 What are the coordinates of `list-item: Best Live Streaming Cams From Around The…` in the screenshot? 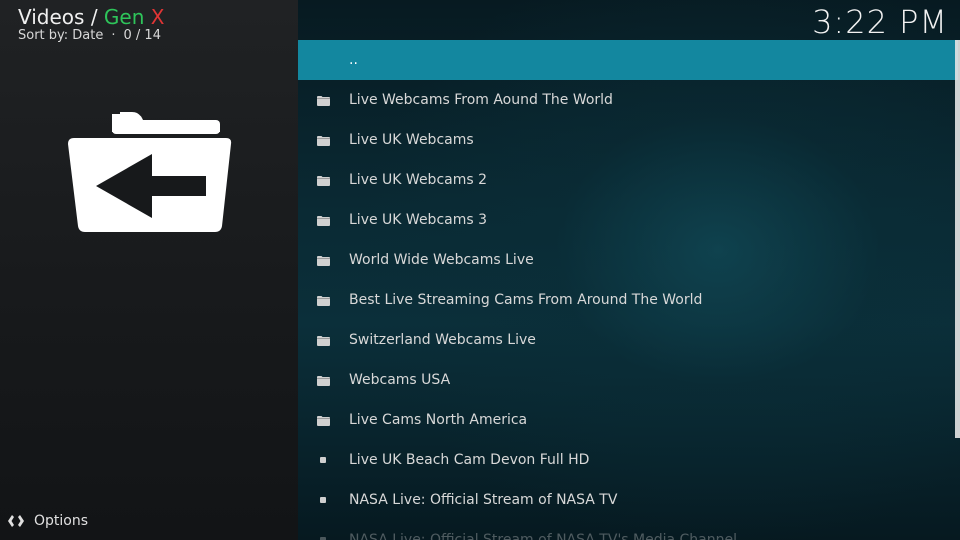 It's located at (628, 300).